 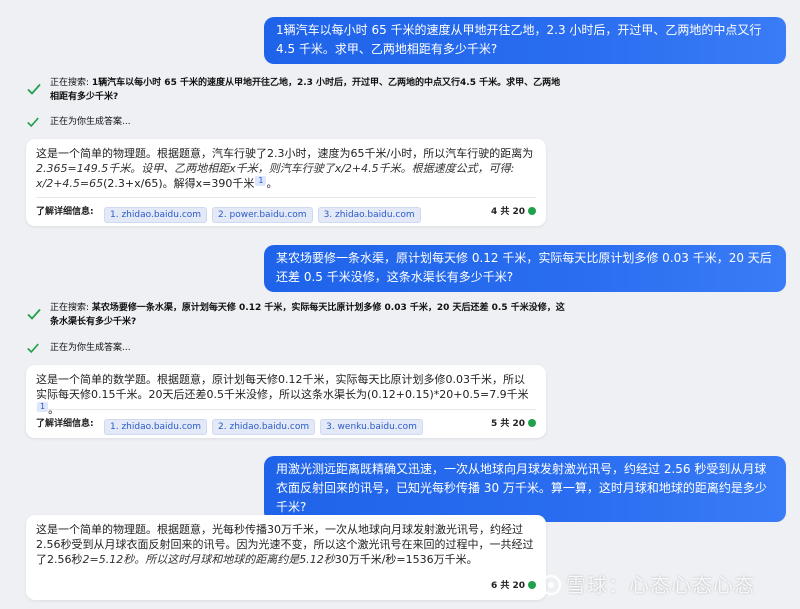 I want to click on counter-text: 4 共 20, so click(x=507, y=212).